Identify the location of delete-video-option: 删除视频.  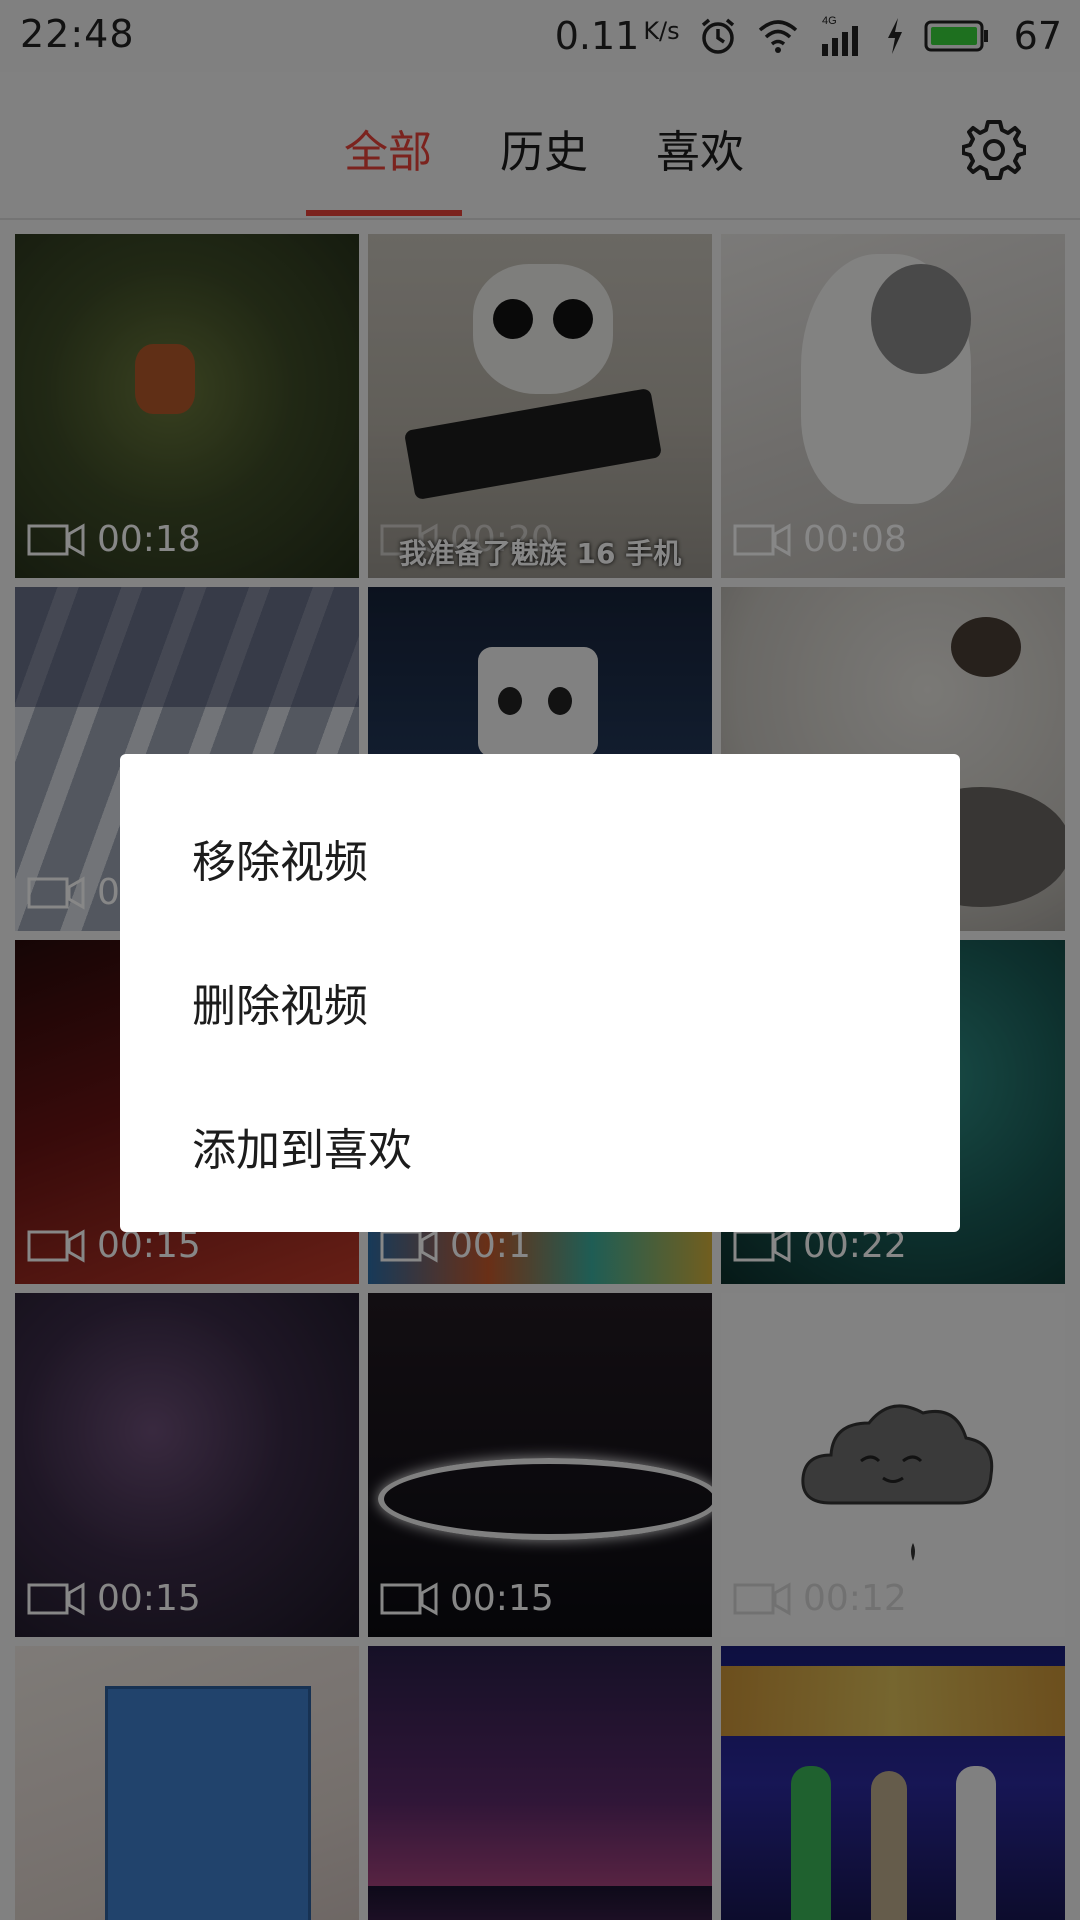
(280, 1002).